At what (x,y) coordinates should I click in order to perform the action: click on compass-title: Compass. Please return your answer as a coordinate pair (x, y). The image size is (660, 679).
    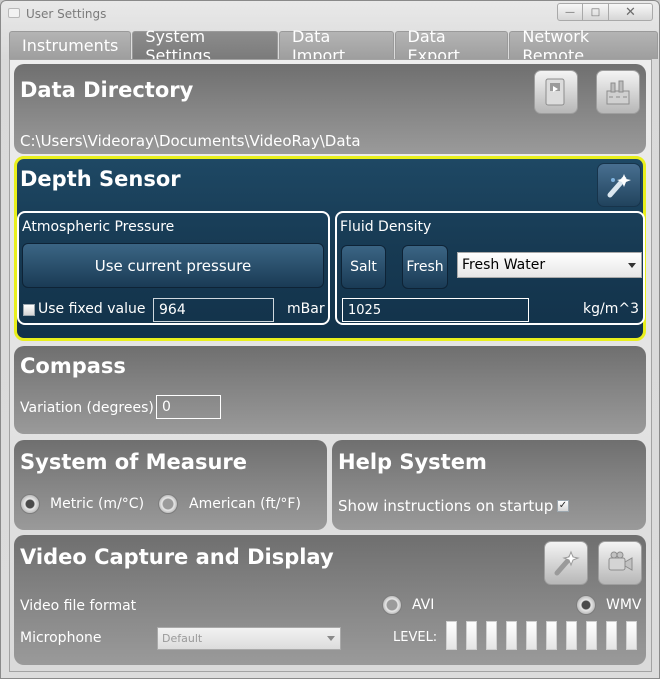
    Looking at the image, I should click on (73, 366).